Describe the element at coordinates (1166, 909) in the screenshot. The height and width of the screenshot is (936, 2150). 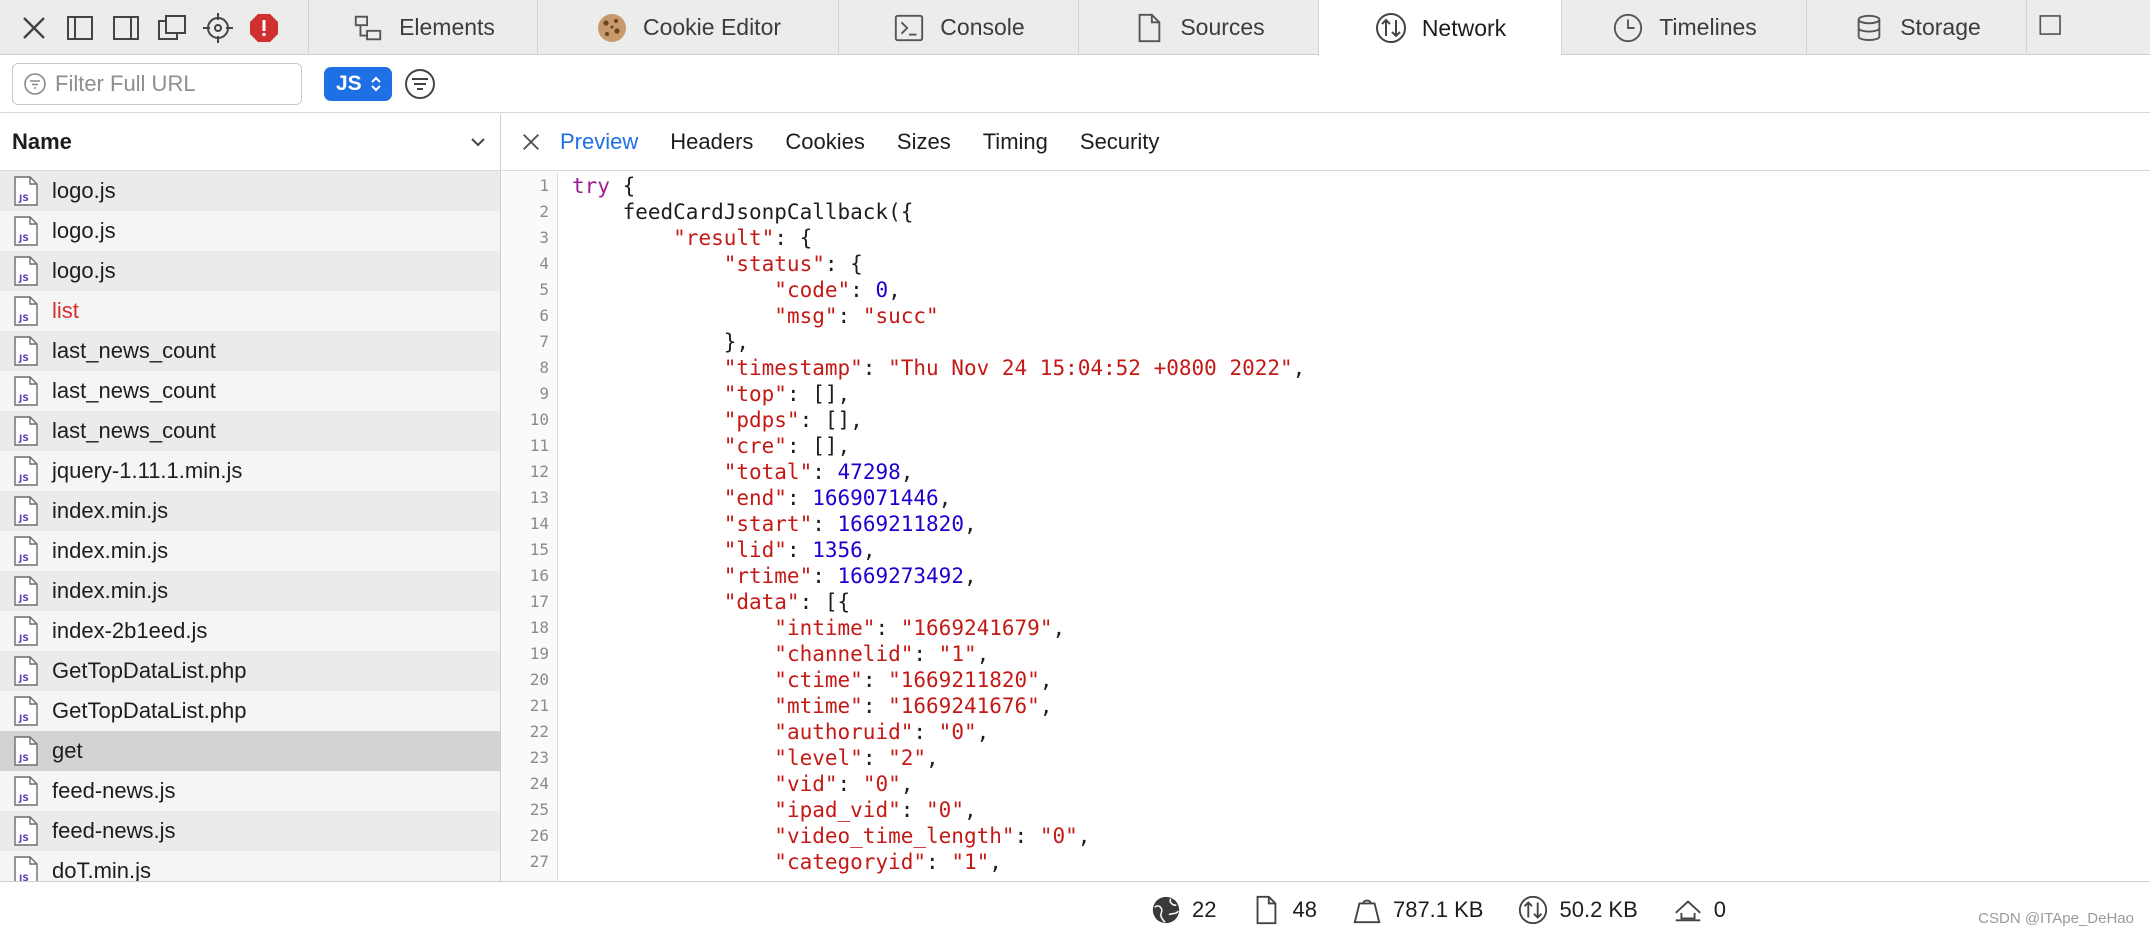
I see `globe-icon` at that location.